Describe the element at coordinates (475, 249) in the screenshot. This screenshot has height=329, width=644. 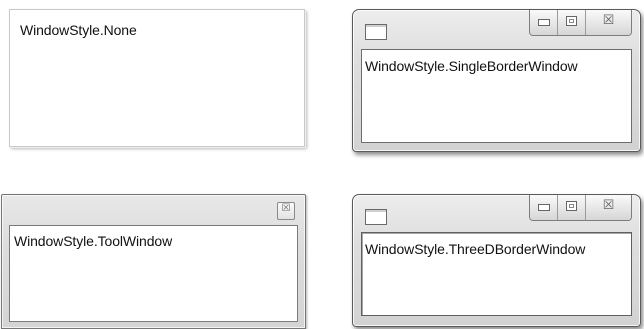
I see `window-label: WindowStyle.ThreeDBorderWindow` at that location.